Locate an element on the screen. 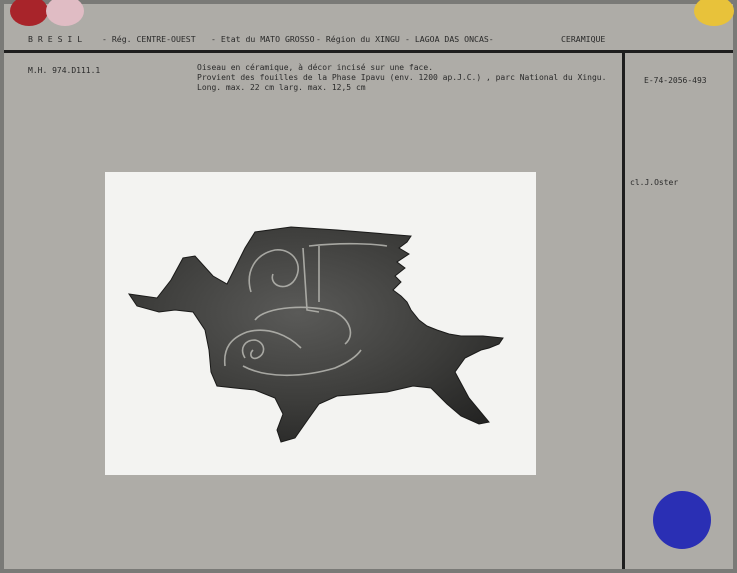 This screenshot has width=737, height=573. header-state: - Etat du MATO GROSSO is located at coordinates (263, 39).